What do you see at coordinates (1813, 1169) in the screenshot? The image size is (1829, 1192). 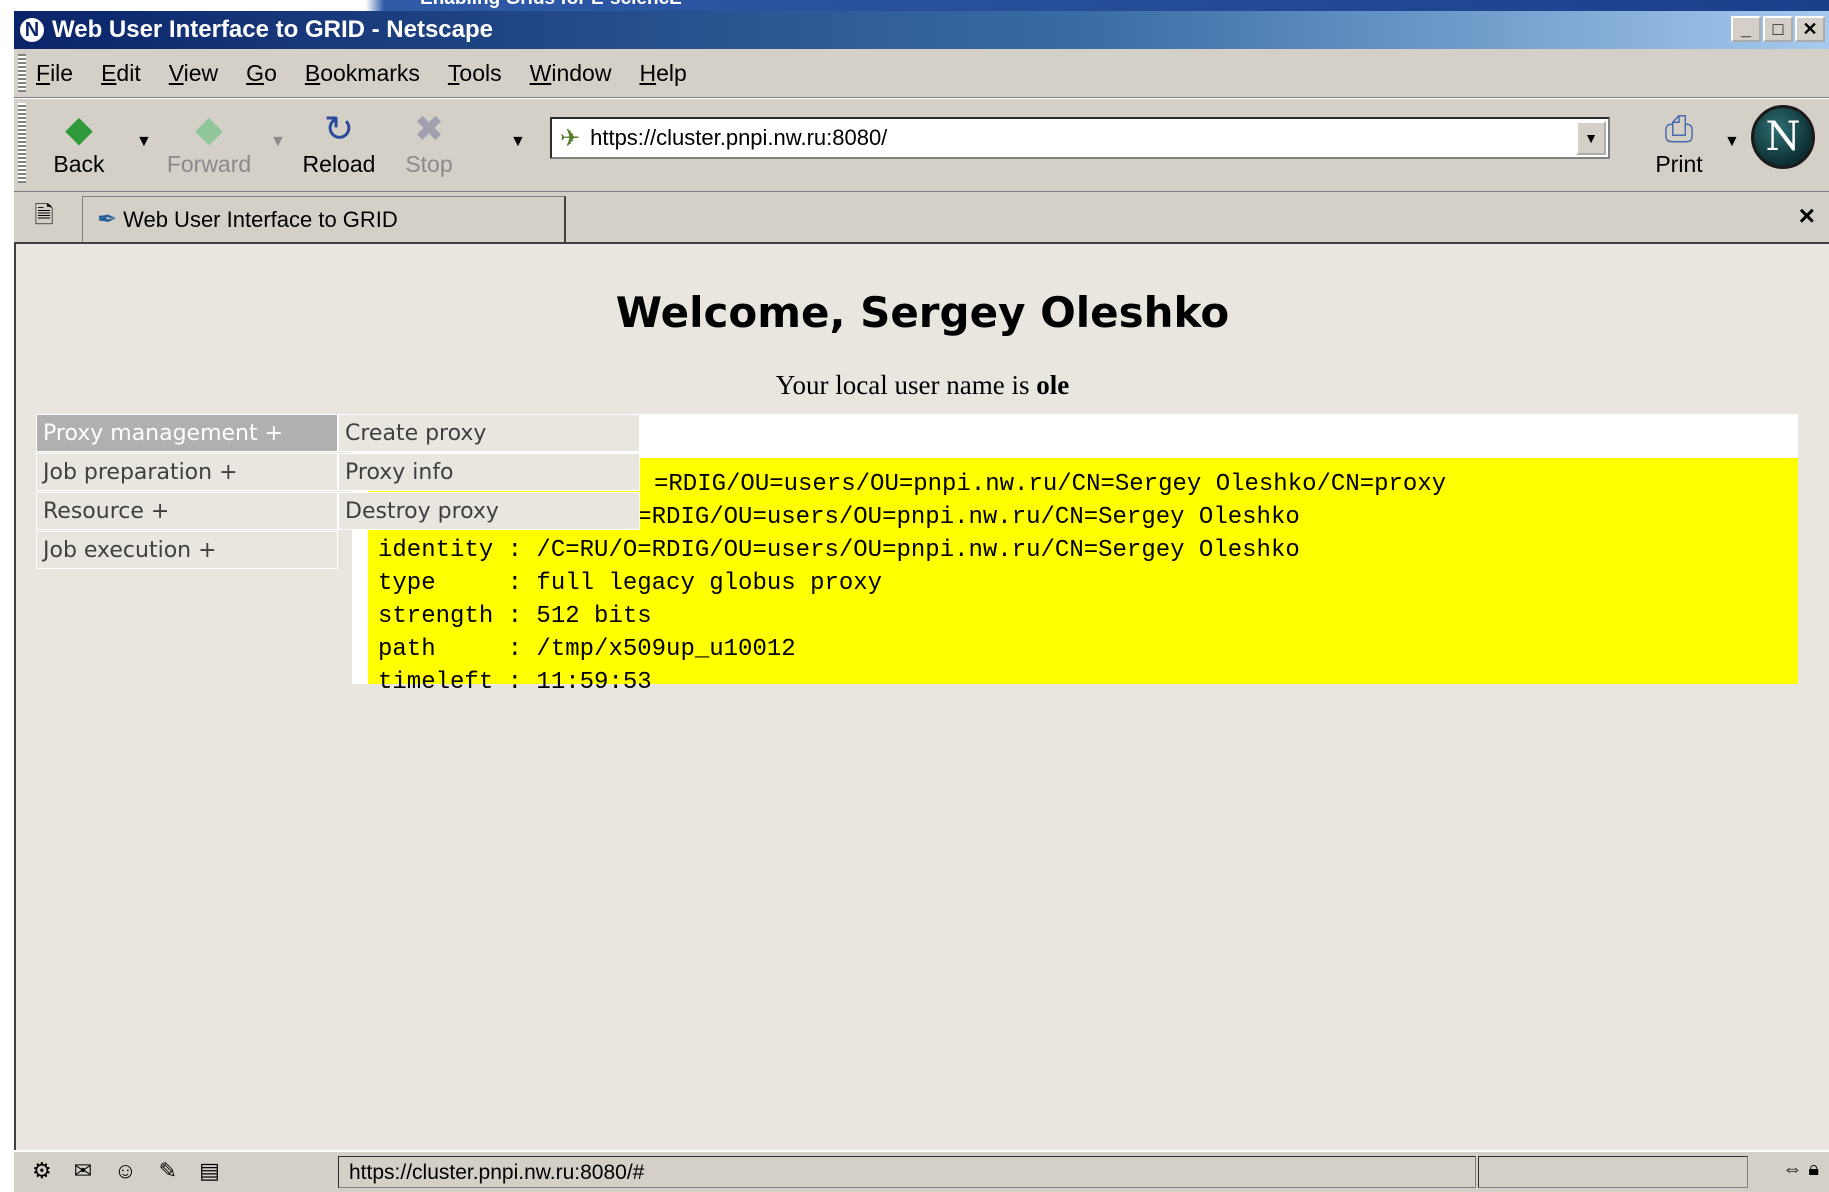 I see `security-lock-icon: 🔒︎` at bounding box center [1813, 1169].